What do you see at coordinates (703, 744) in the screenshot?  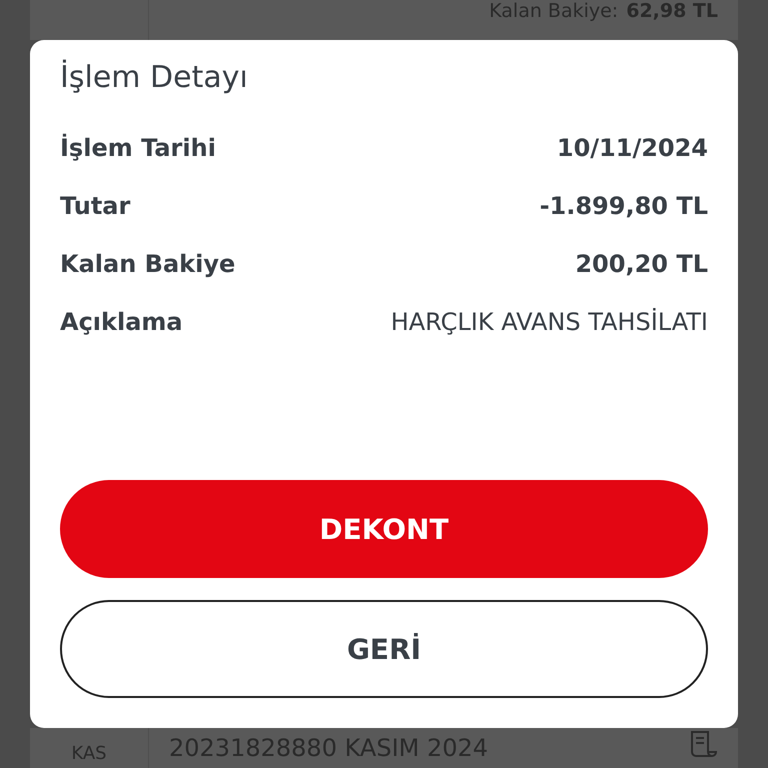 I see `receipt-icon` at bounding box center [703, 744].